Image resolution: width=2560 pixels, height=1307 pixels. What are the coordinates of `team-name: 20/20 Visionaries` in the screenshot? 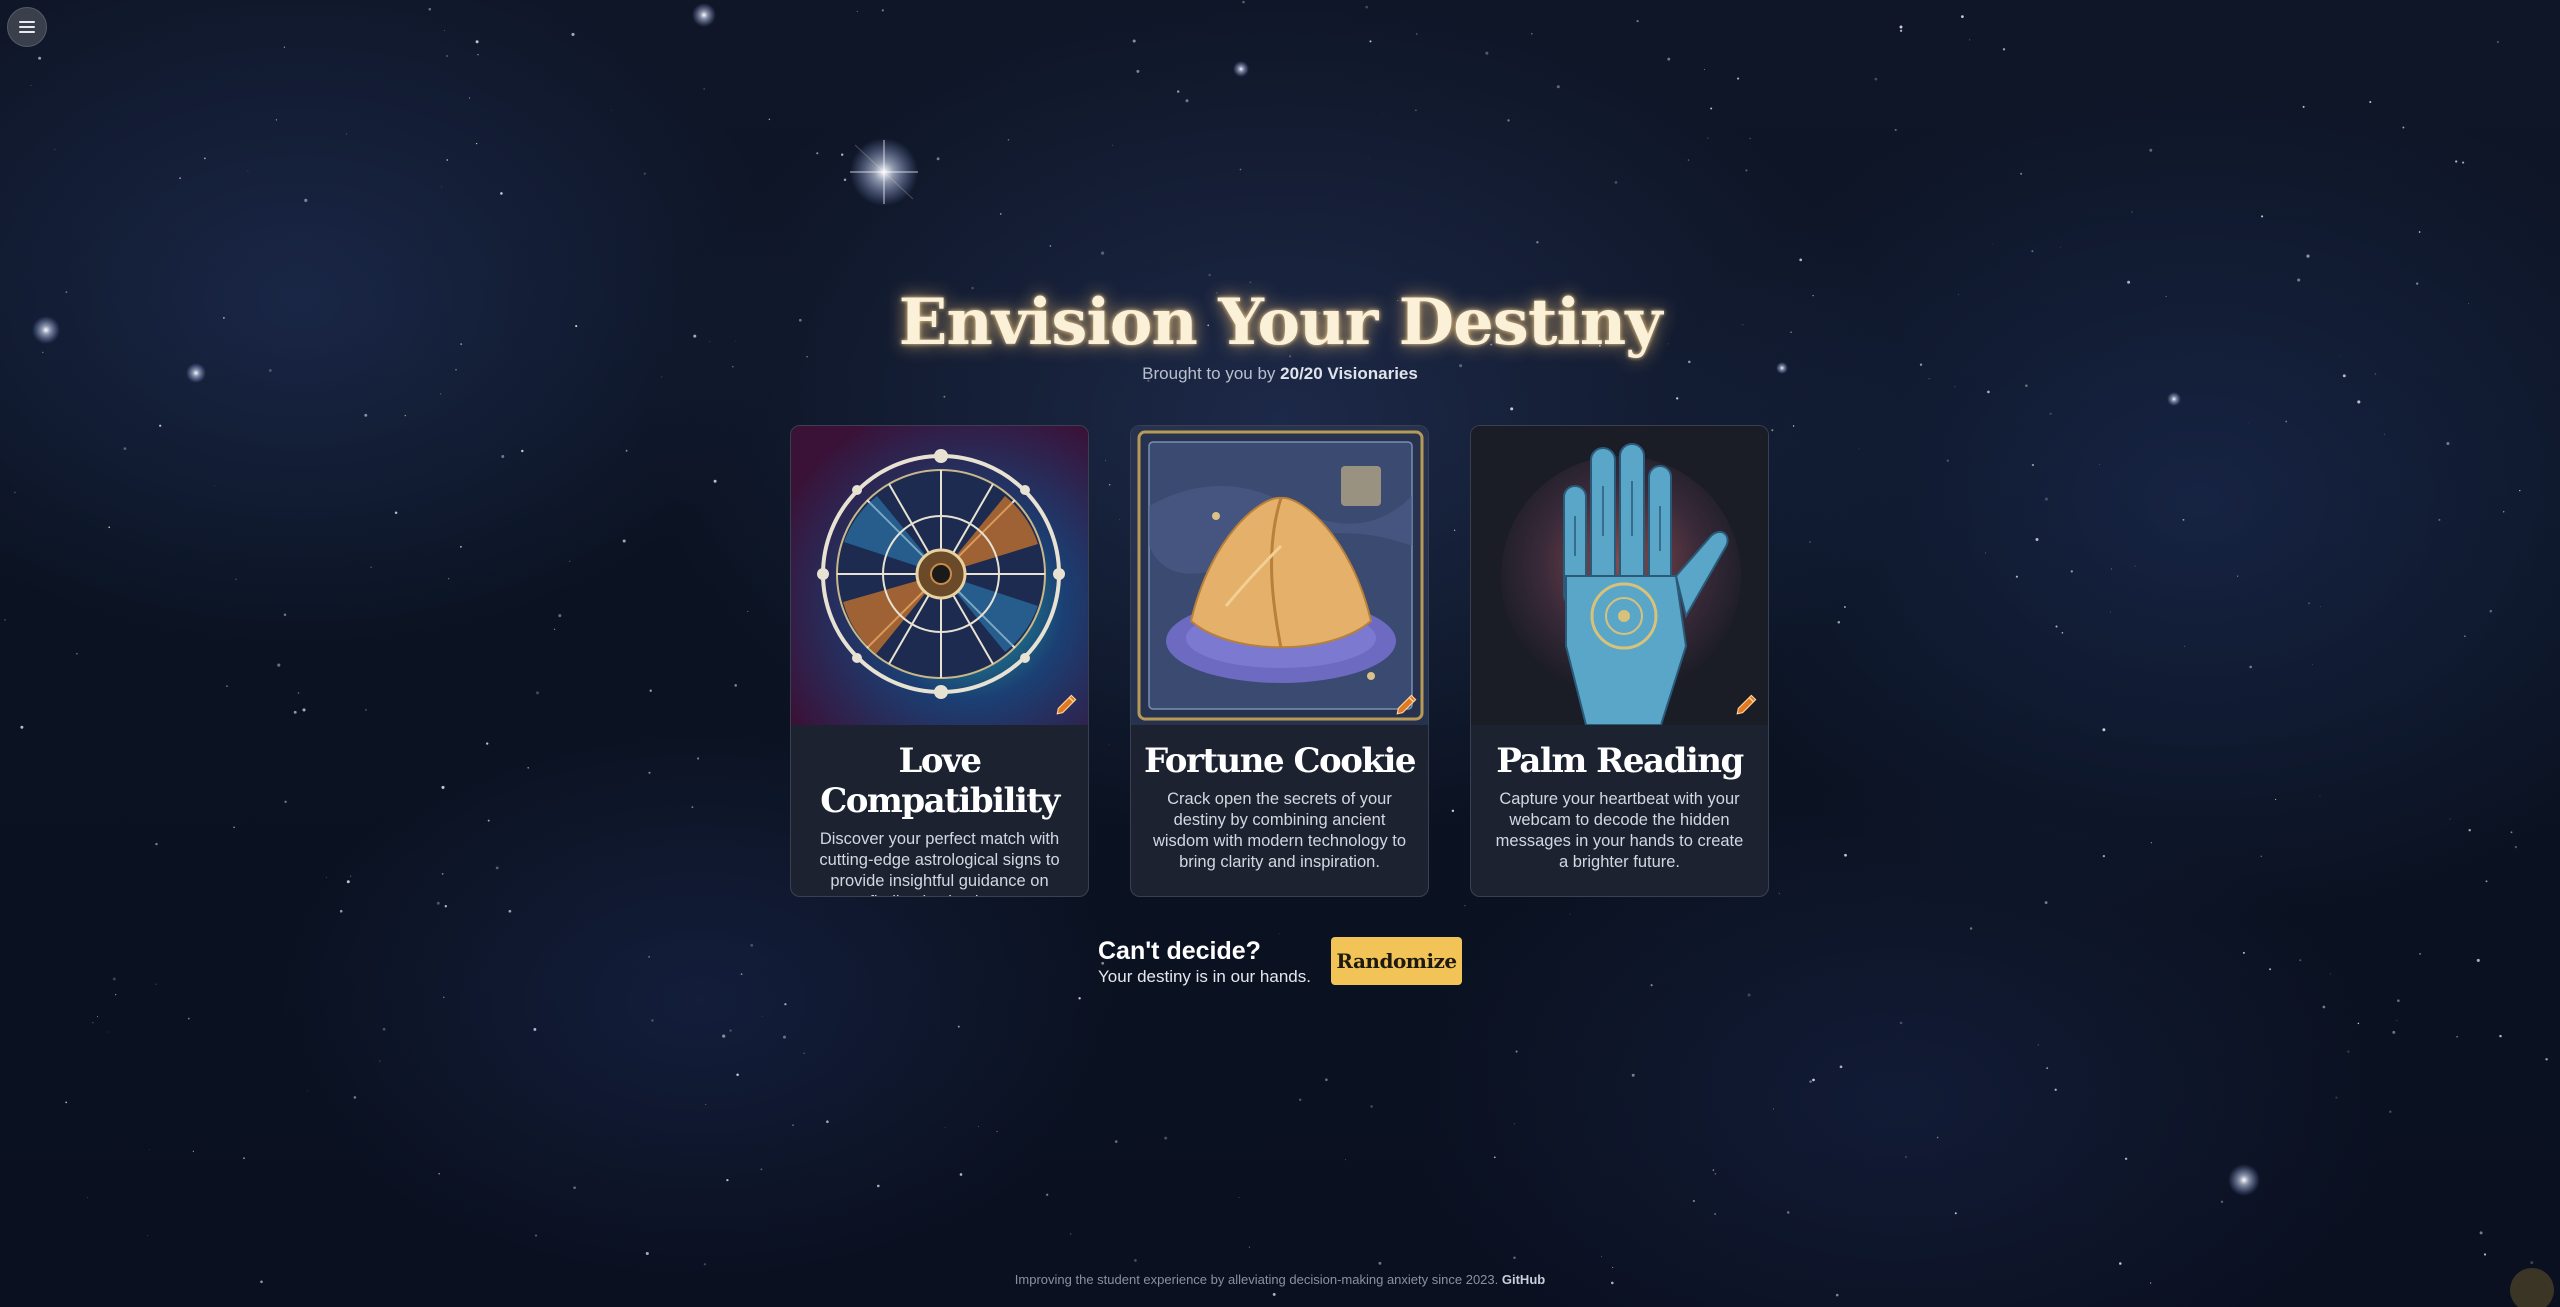 It's located at (1349, 373).